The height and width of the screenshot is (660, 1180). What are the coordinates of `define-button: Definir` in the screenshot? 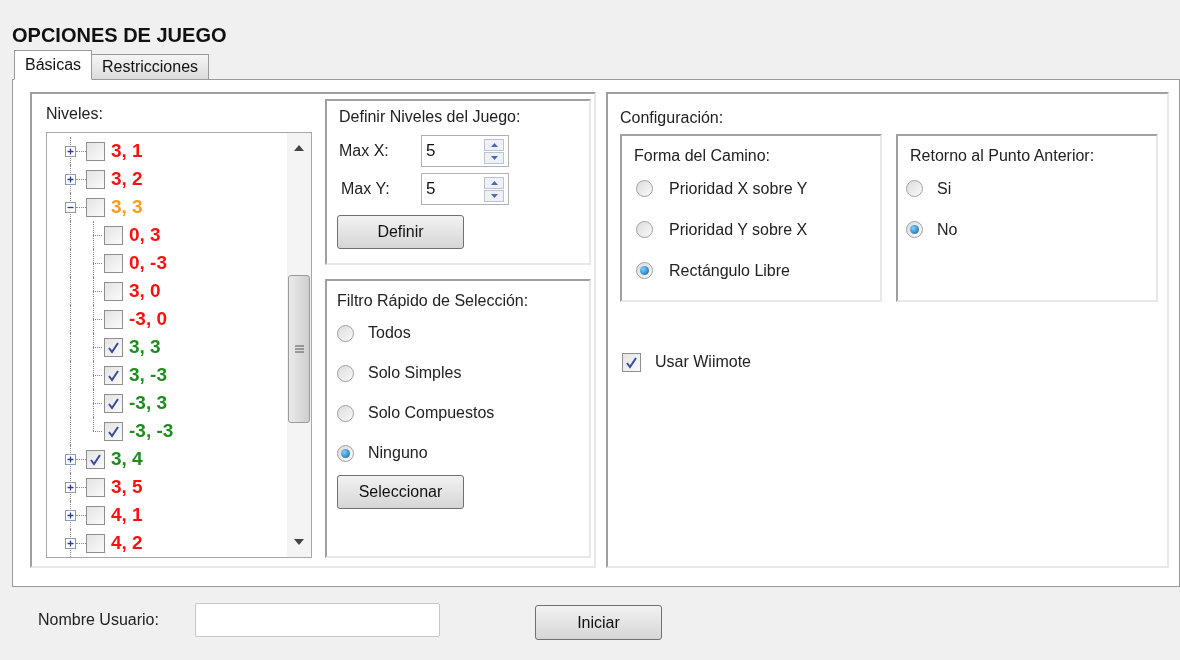 It's located at (400, 232).